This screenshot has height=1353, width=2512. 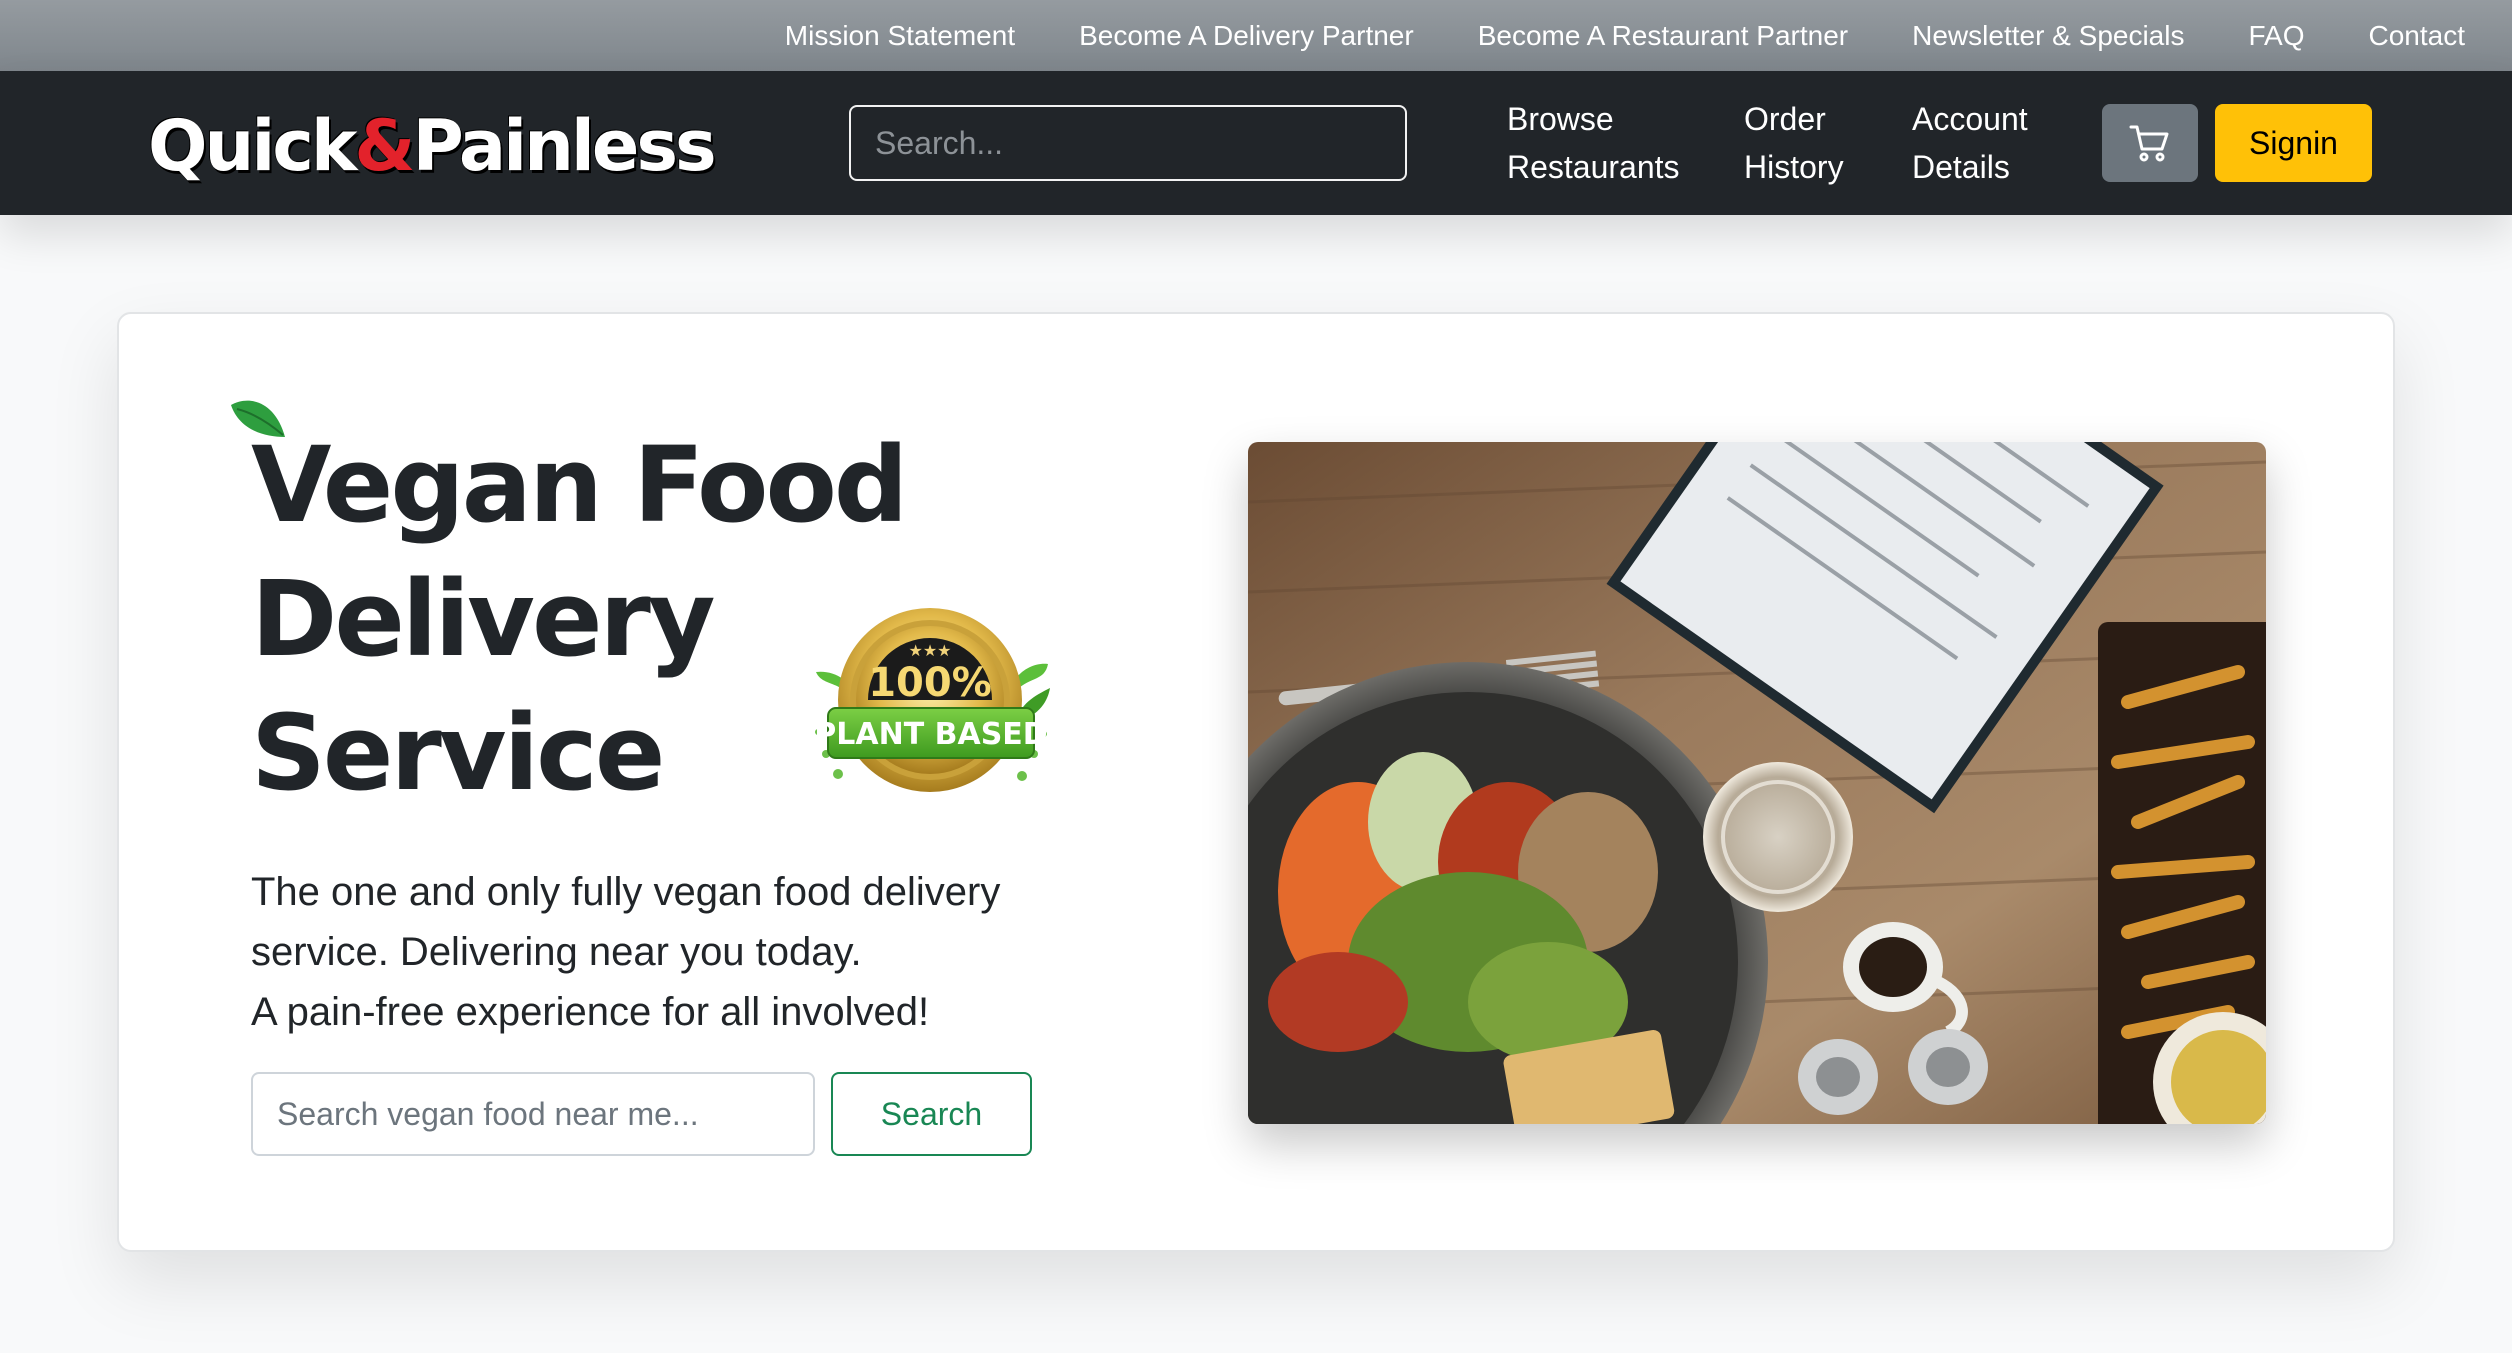 I want to click on hero-title-line1: Vegan Food, so click(x=579, y=485).